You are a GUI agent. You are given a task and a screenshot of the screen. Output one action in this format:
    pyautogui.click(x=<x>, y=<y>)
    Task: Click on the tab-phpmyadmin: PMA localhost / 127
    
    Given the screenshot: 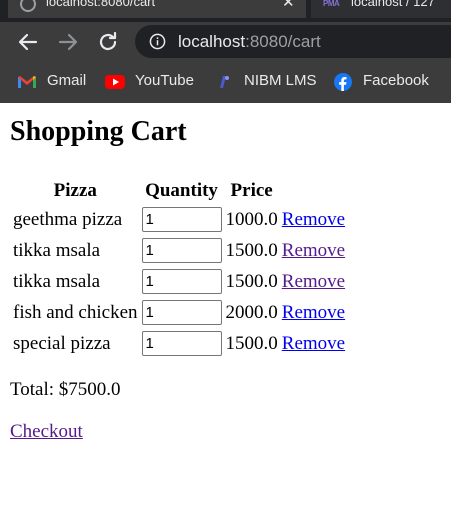 What is the action you would take?
    pyautogui.click(x=381, y=9)
    